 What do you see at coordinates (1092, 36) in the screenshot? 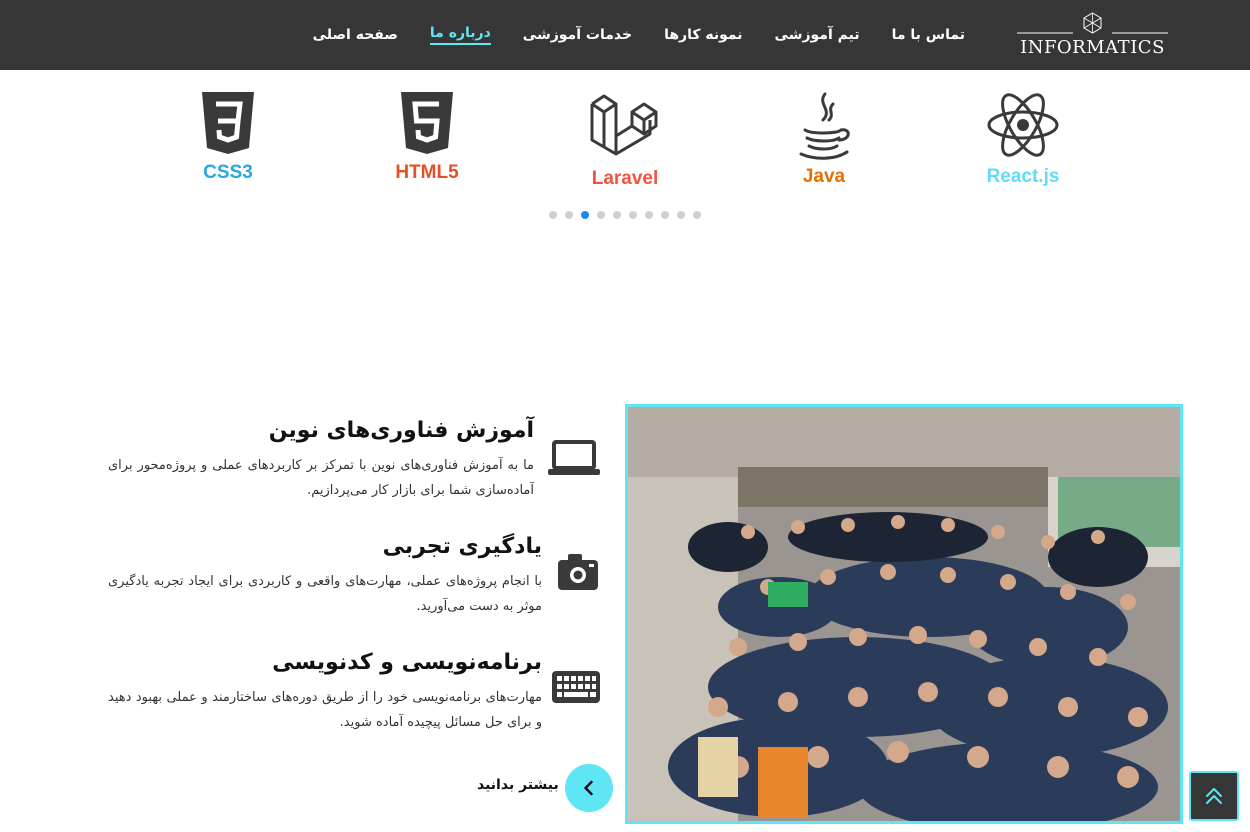
I see `site-logo: INFORMATICS` at bounding box center [1092, 36].